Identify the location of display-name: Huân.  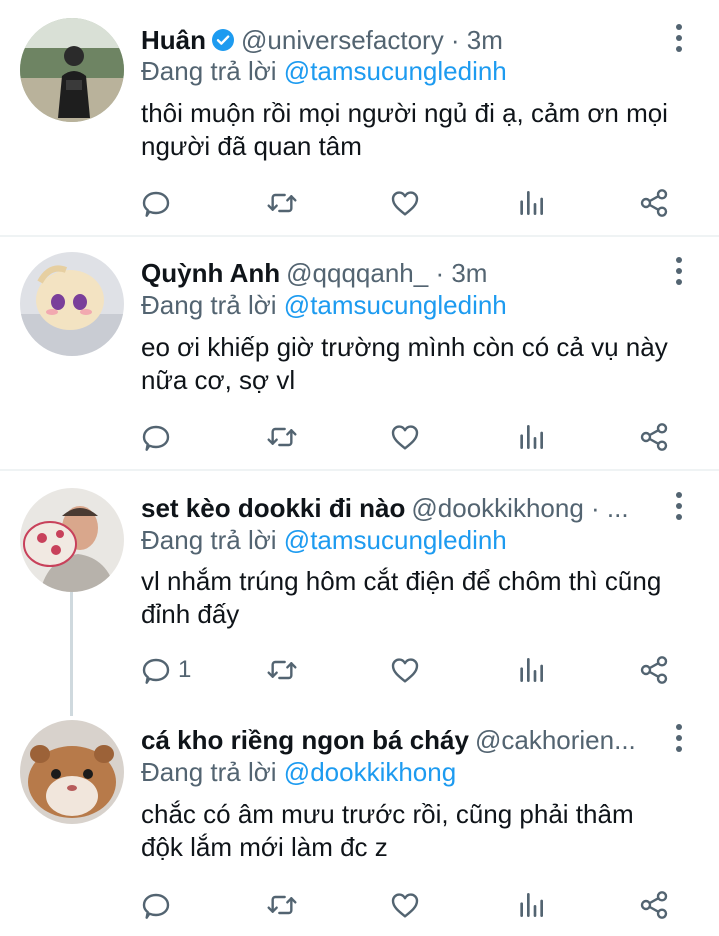
(173, 40).